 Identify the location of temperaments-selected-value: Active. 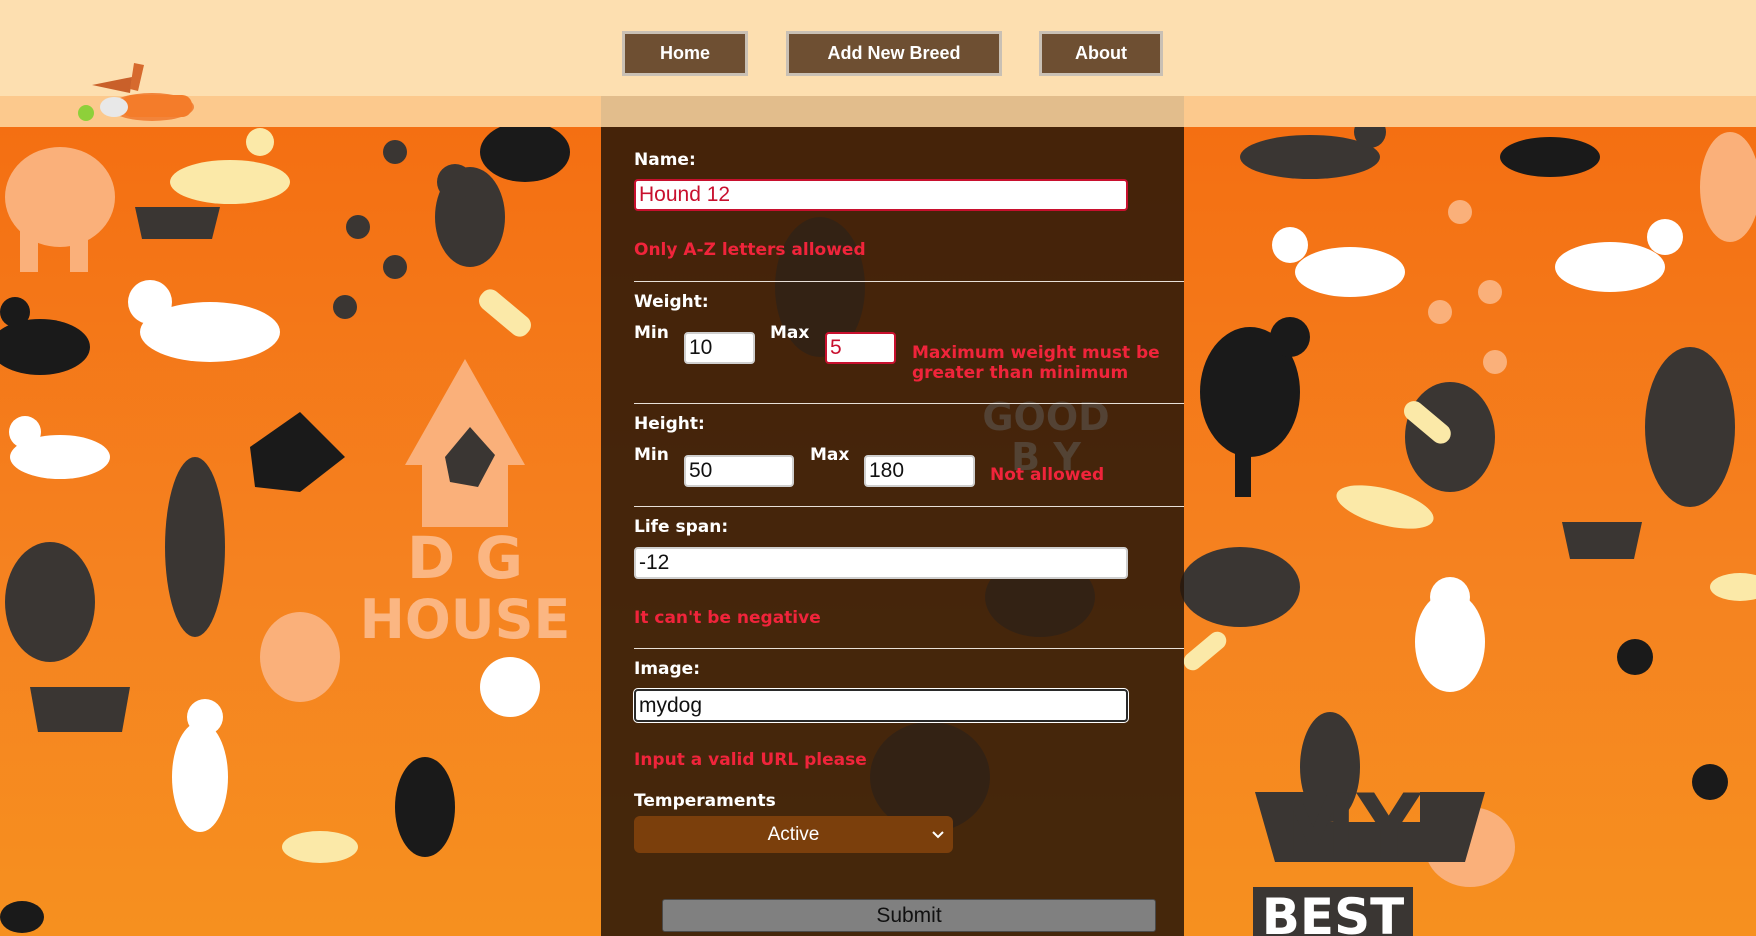
(793, 834).